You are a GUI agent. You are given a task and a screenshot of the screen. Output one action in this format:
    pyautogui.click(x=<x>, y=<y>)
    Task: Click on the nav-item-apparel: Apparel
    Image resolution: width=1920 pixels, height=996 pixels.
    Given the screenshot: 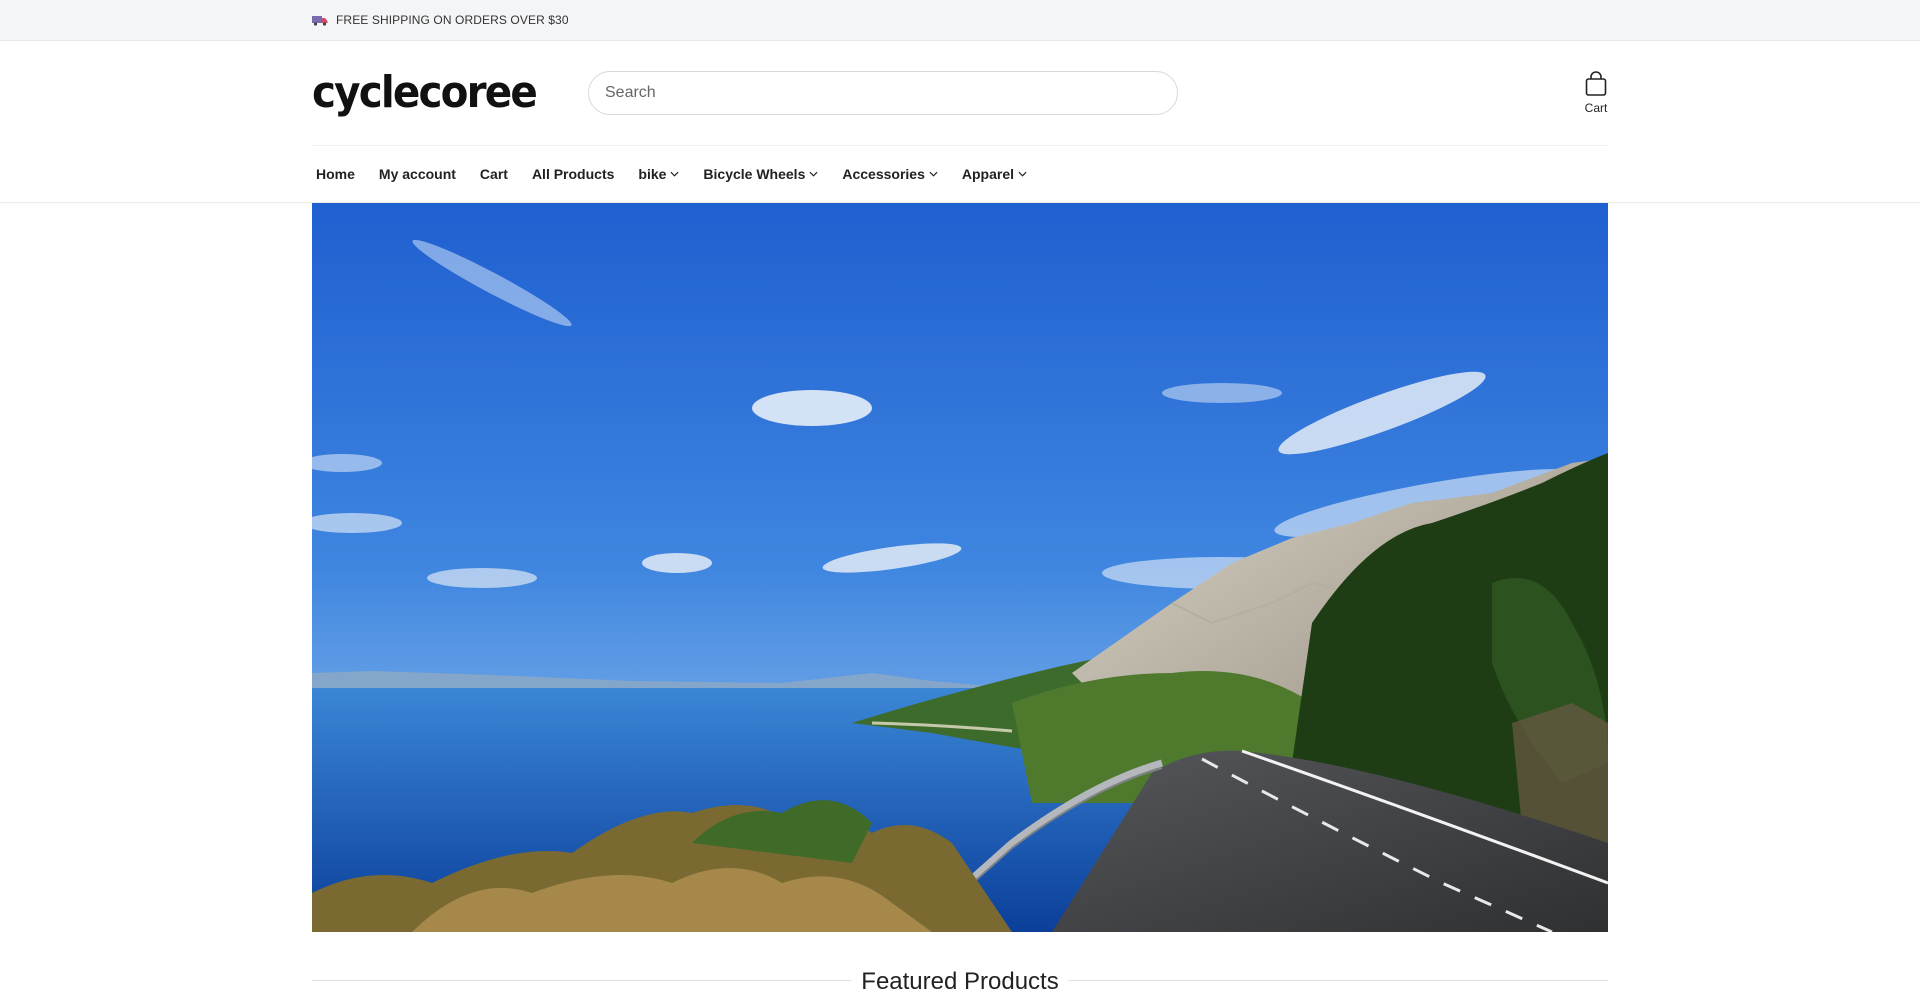 What is the action you would take?
    pyautogui.click(x=994, y=174)
    